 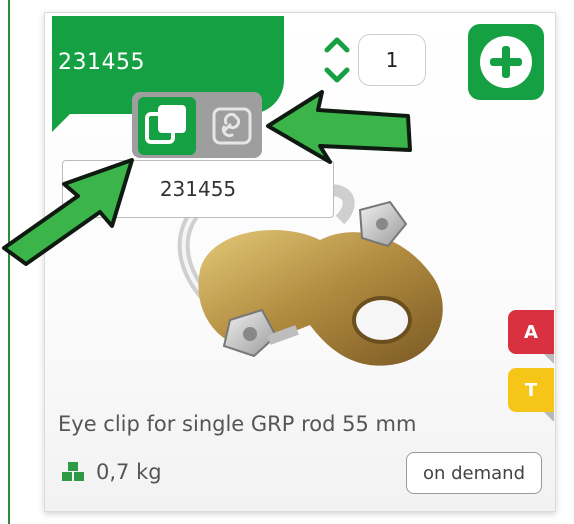 What do you see at coordinates (129, 472) in the screenshot?
I see `product-weight: 0,7 kg` at bounding box center [129, 472].